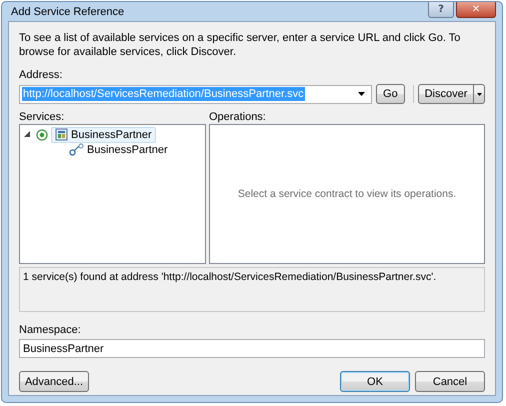 This screenshot has height=406, width=506. What do you see at coordinates (252, 348) in the screenshot?
I see `namespace-field: BusinessPartner` at bounding box center [252, 348].